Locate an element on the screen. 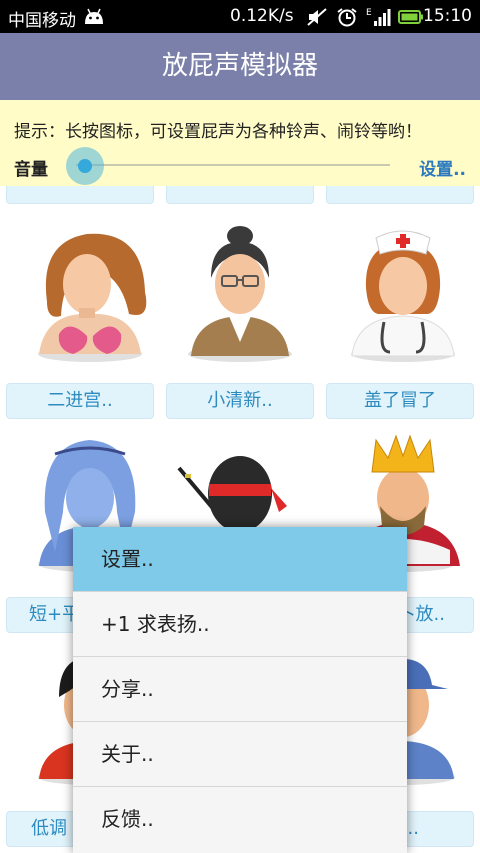  grid-button-row2-1: 二进宫.. is located at coordinates (80, 401).